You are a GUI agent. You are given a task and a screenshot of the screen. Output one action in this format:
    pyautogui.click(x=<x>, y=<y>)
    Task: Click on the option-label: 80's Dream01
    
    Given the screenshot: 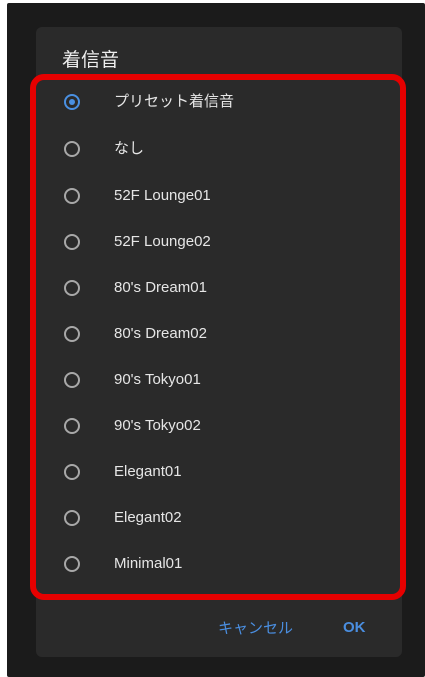 What is the action you would take?
    pyautogui.click(x=160, y=287)
    